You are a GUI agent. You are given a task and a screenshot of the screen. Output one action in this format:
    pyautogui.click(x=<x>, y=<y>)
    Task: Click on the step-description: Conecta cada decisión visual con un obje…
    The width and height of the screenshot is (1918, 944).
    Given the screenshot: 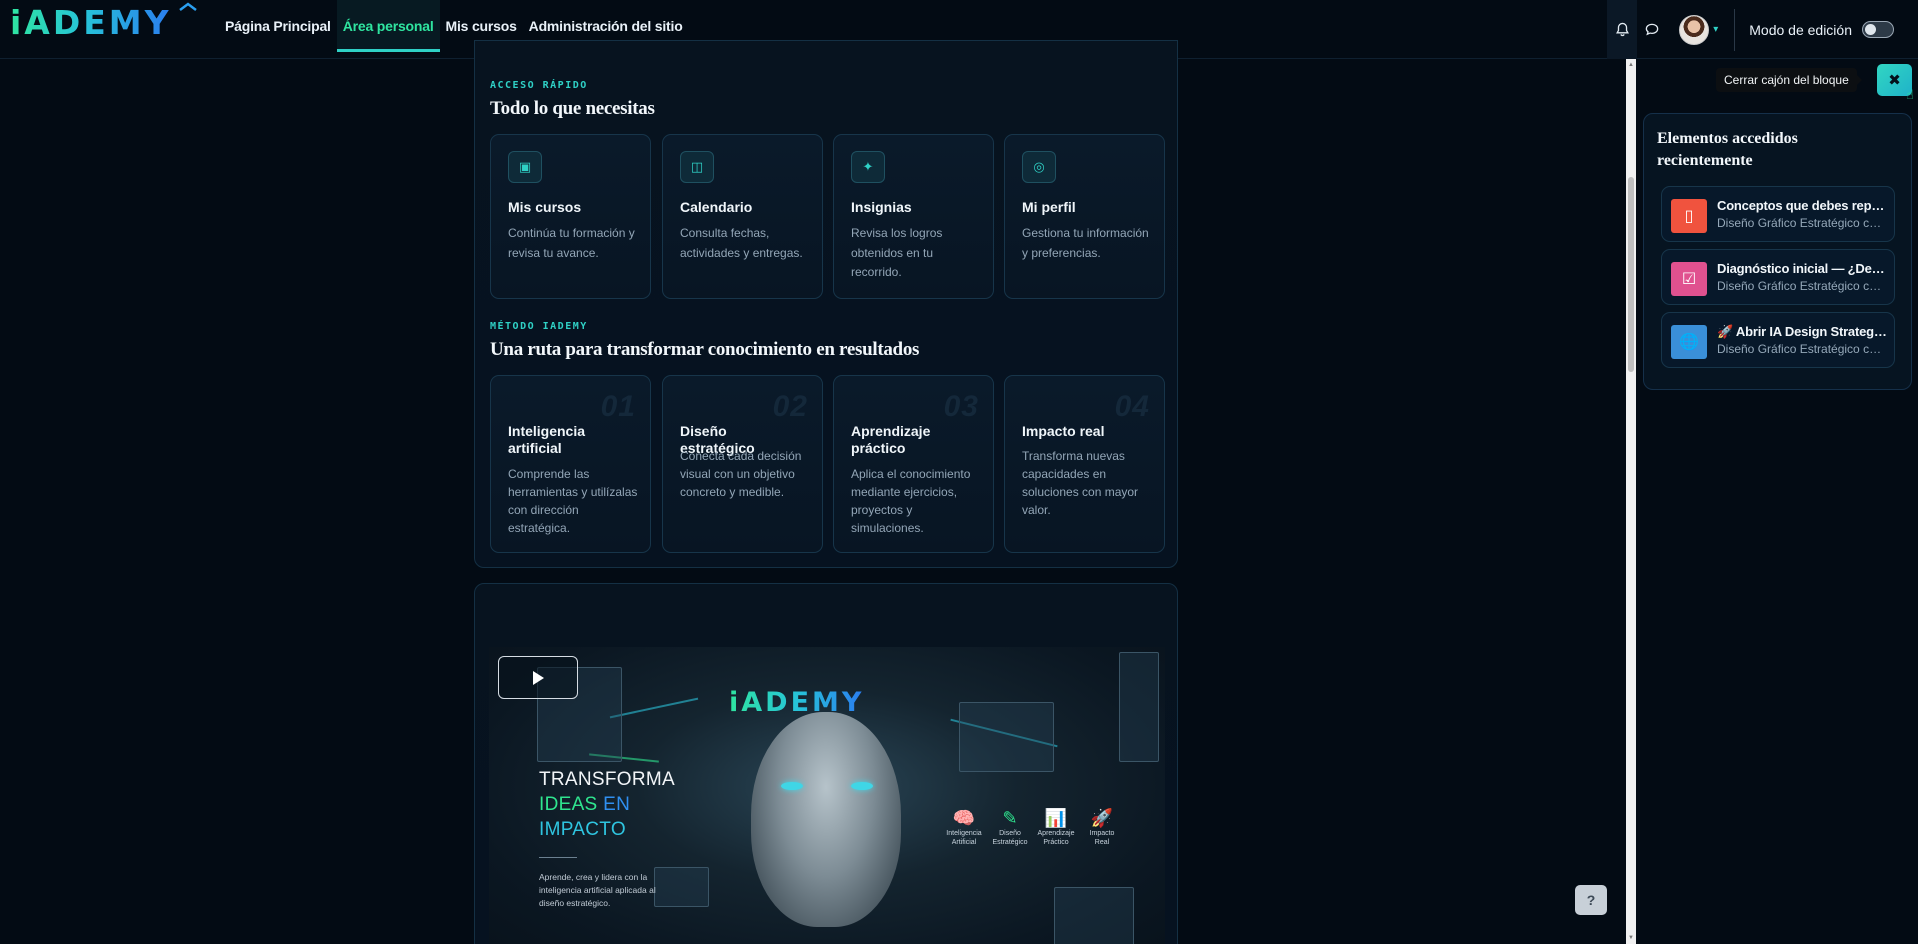 What is the action you would take?
    pyautogui.click(x=741, y=474)
    